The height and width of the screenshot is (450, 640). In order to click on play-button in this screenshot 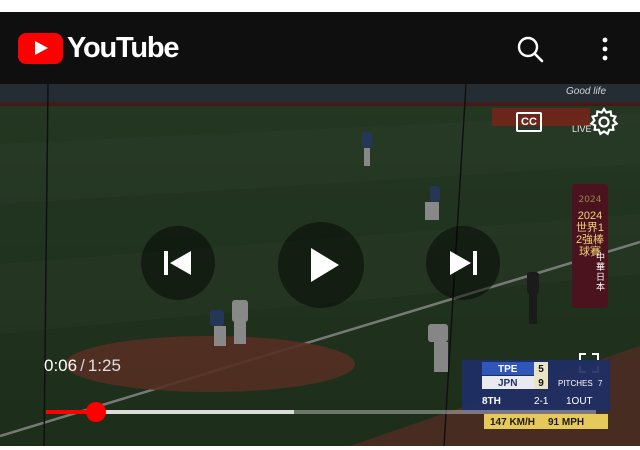, I will do `click(321, 265)`.